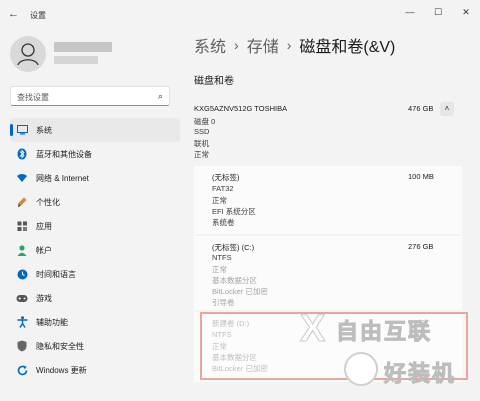  What do you see at coordinates (420, 374) in the screenshot?
I see `watermark-text: 好装机` at bounding box center [420, 374].